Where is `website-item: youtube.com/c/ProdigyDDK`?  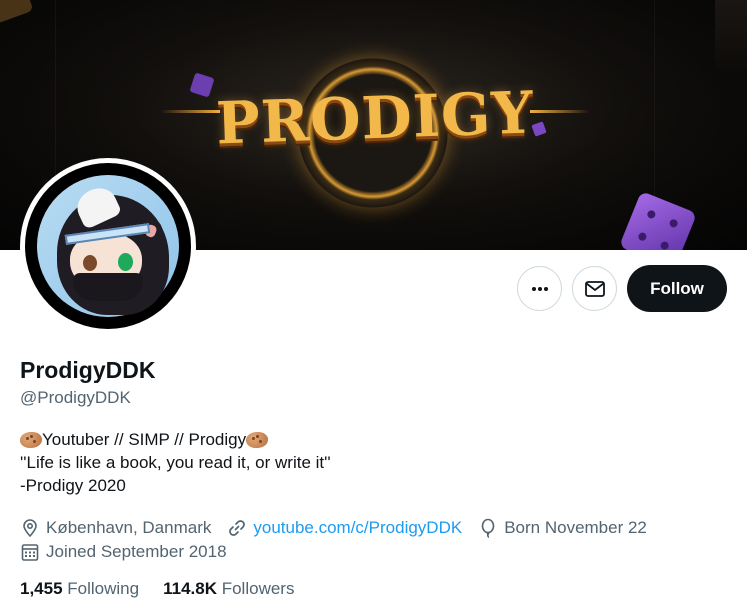 website-item: youtube.com/c/ProdigyDDK is located at coordinates (344, 528).